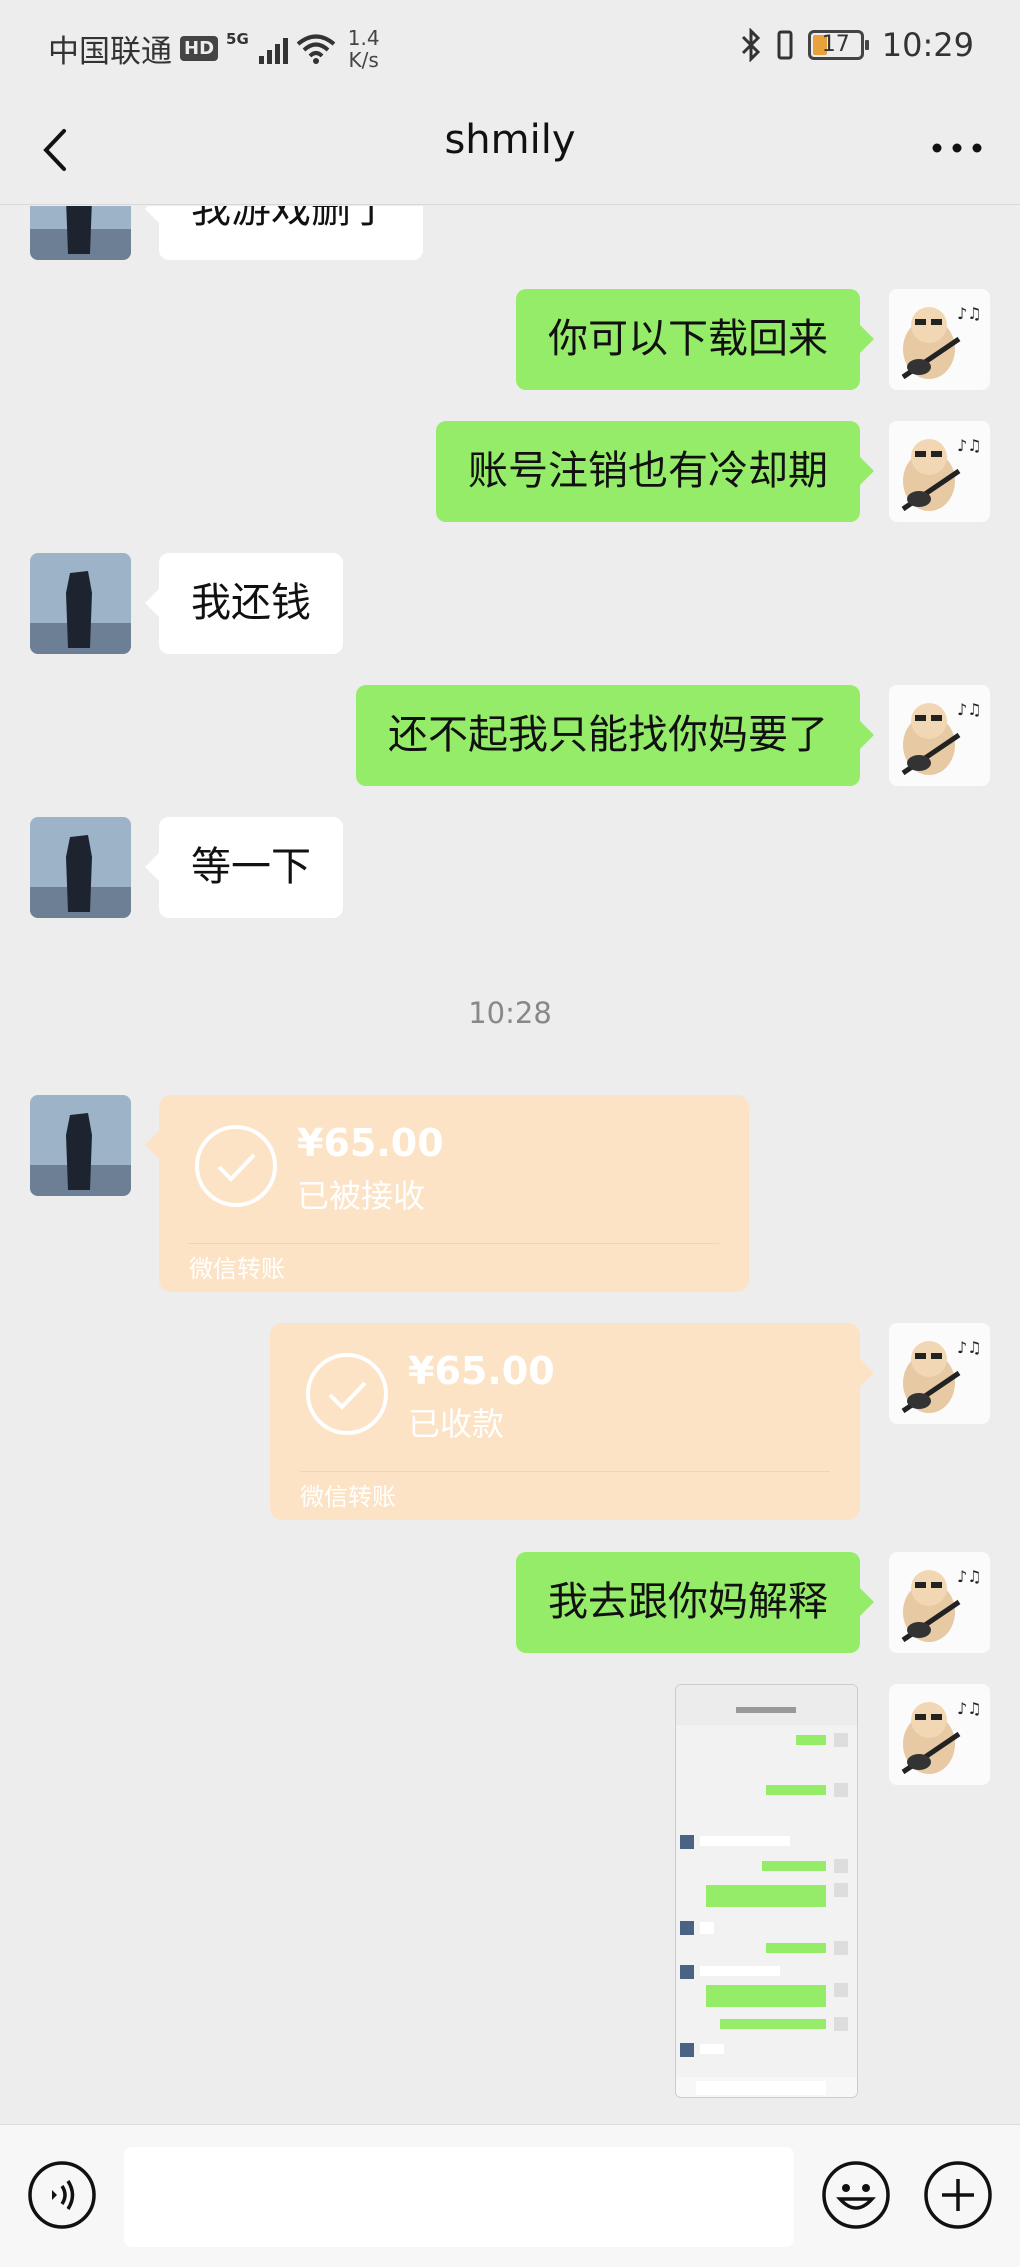 Image resolution: width=1020 pixels, height=2267 pixels. Describe the element at coordinates (510, 47) in the screenshot. I see `status-bar: 中国联通 HD 5G 1.4 K/s 17 10:29` at that location.